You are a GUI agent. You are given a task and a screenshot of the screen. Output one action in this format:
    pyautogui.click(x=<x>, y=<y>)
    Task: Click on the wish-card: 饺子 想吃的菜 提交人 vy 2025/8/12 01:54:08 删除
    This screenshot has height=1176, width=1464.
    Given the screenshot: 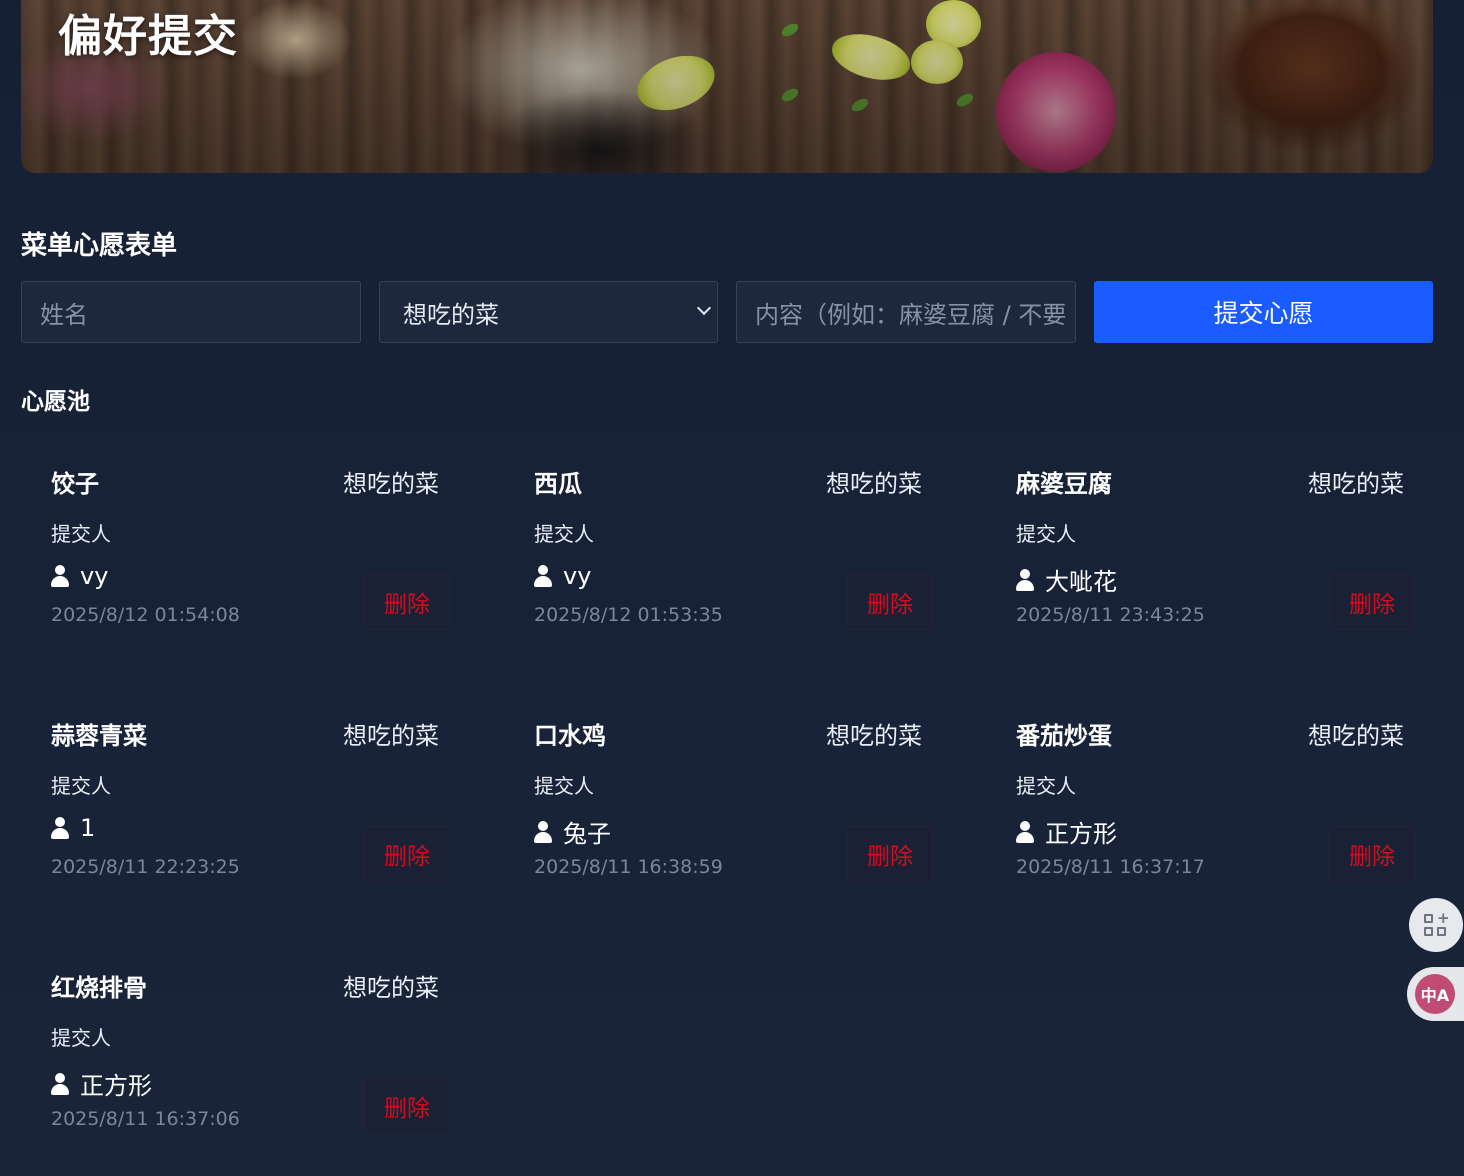 What is the action you would take?
    pyautogui.click(x=235, y=547)
    